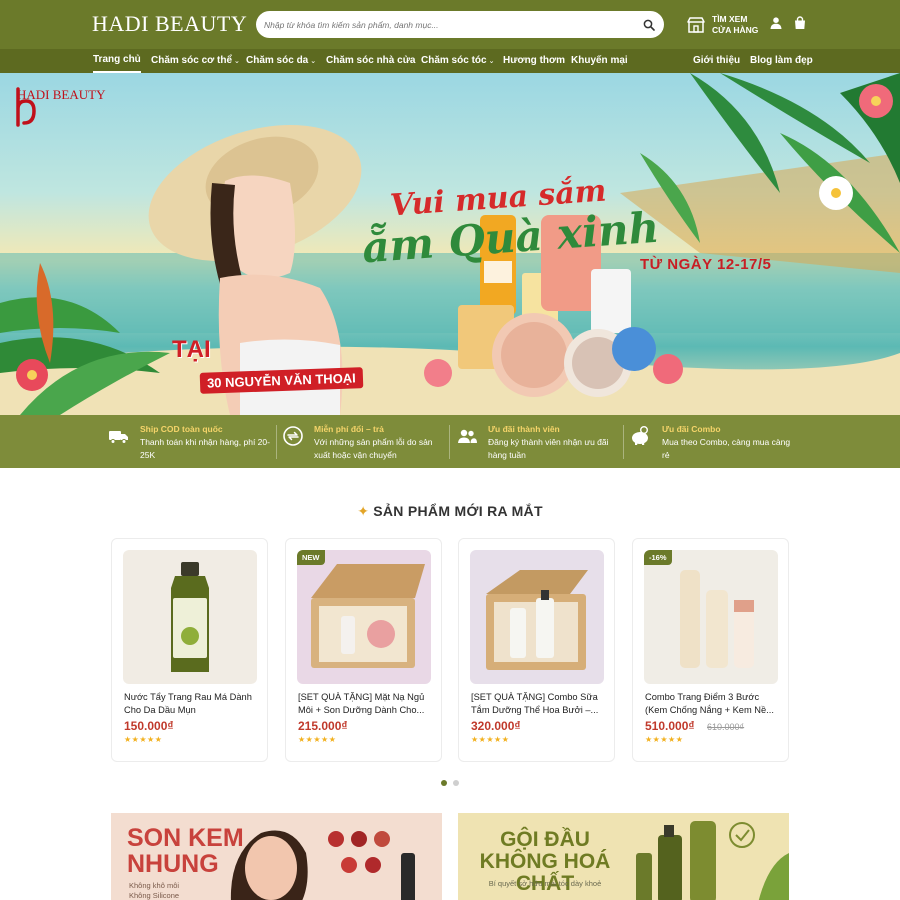 This screenshot has width=900, height=900. I want to click on store-label-line1: TÌM XEM, so click(730, 19).